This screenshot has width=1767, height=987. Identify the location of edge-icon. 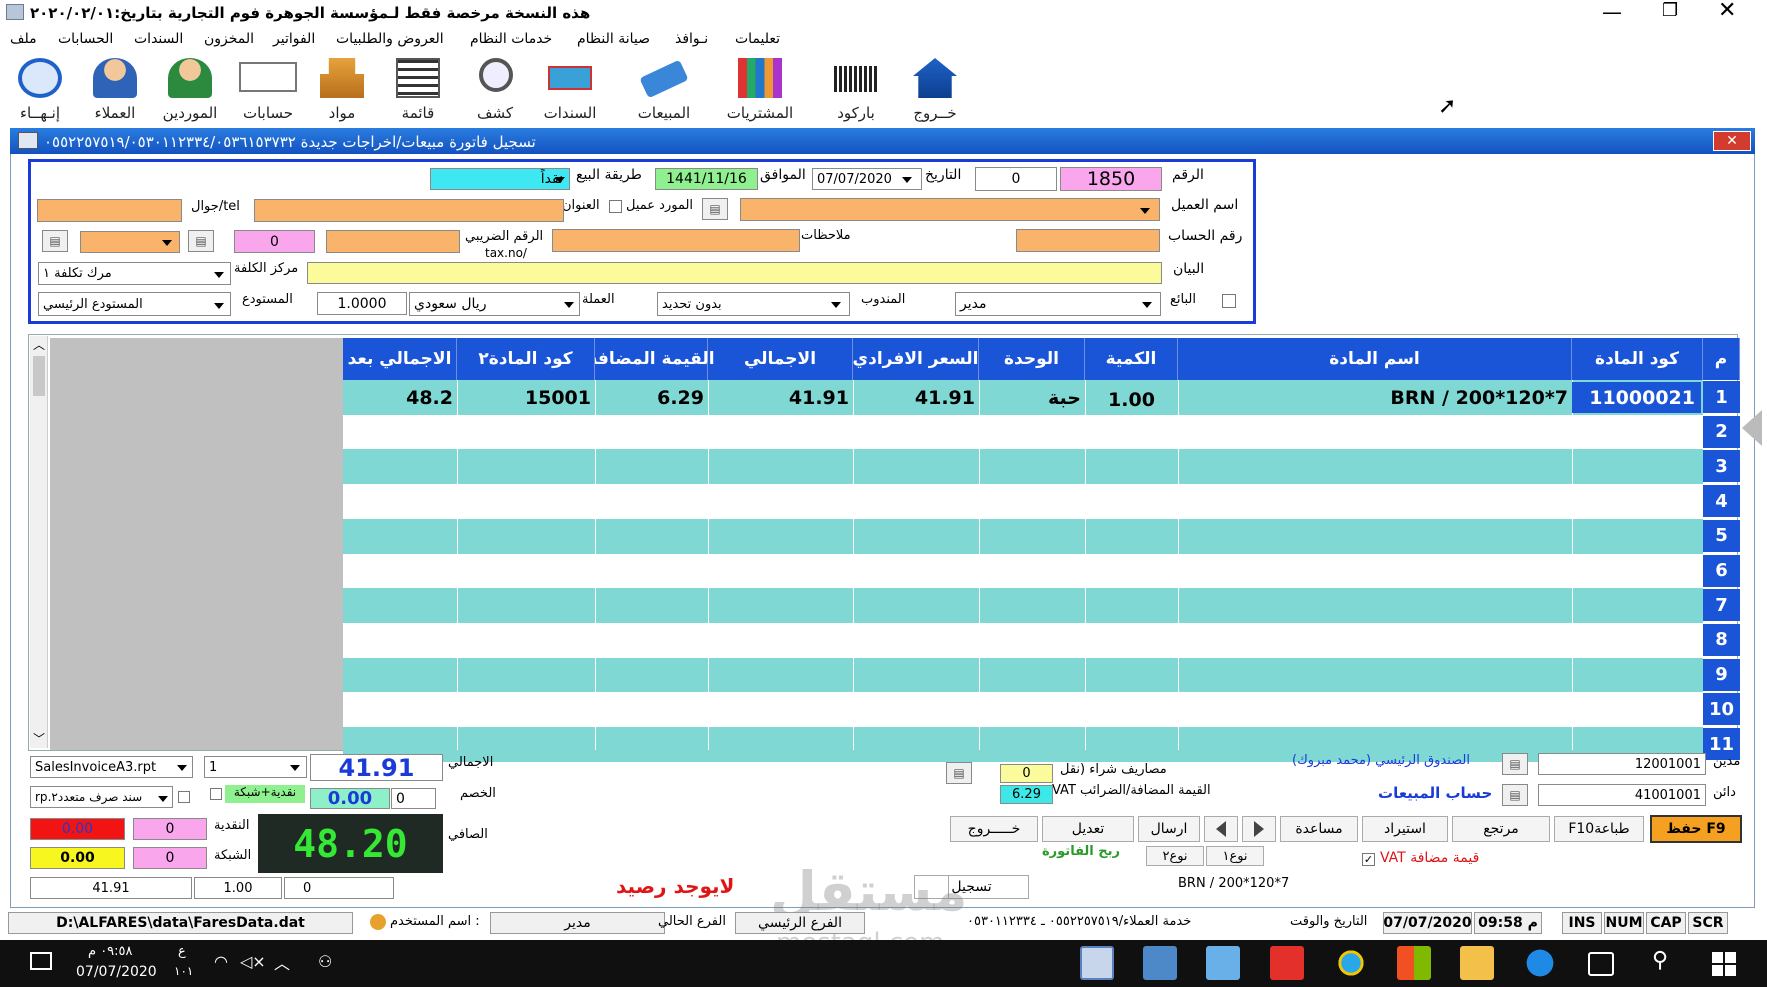
(1540, 963).